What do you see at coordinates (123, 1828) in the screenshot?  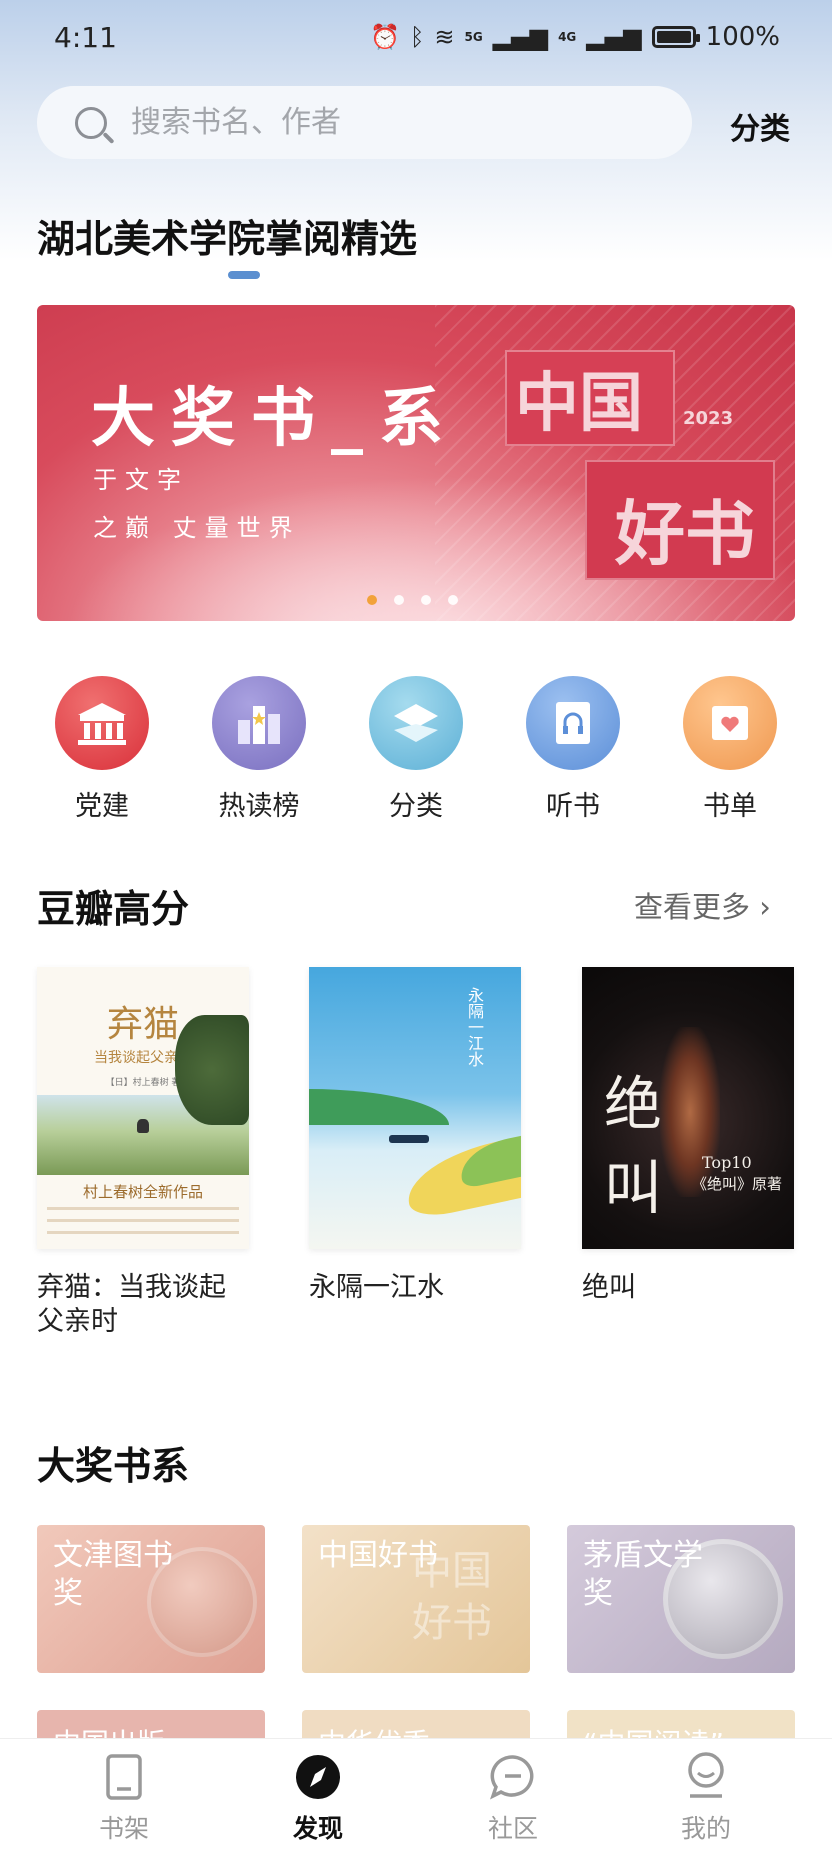 I see `nav-label: 书架` at bounding box center [123, 1828].